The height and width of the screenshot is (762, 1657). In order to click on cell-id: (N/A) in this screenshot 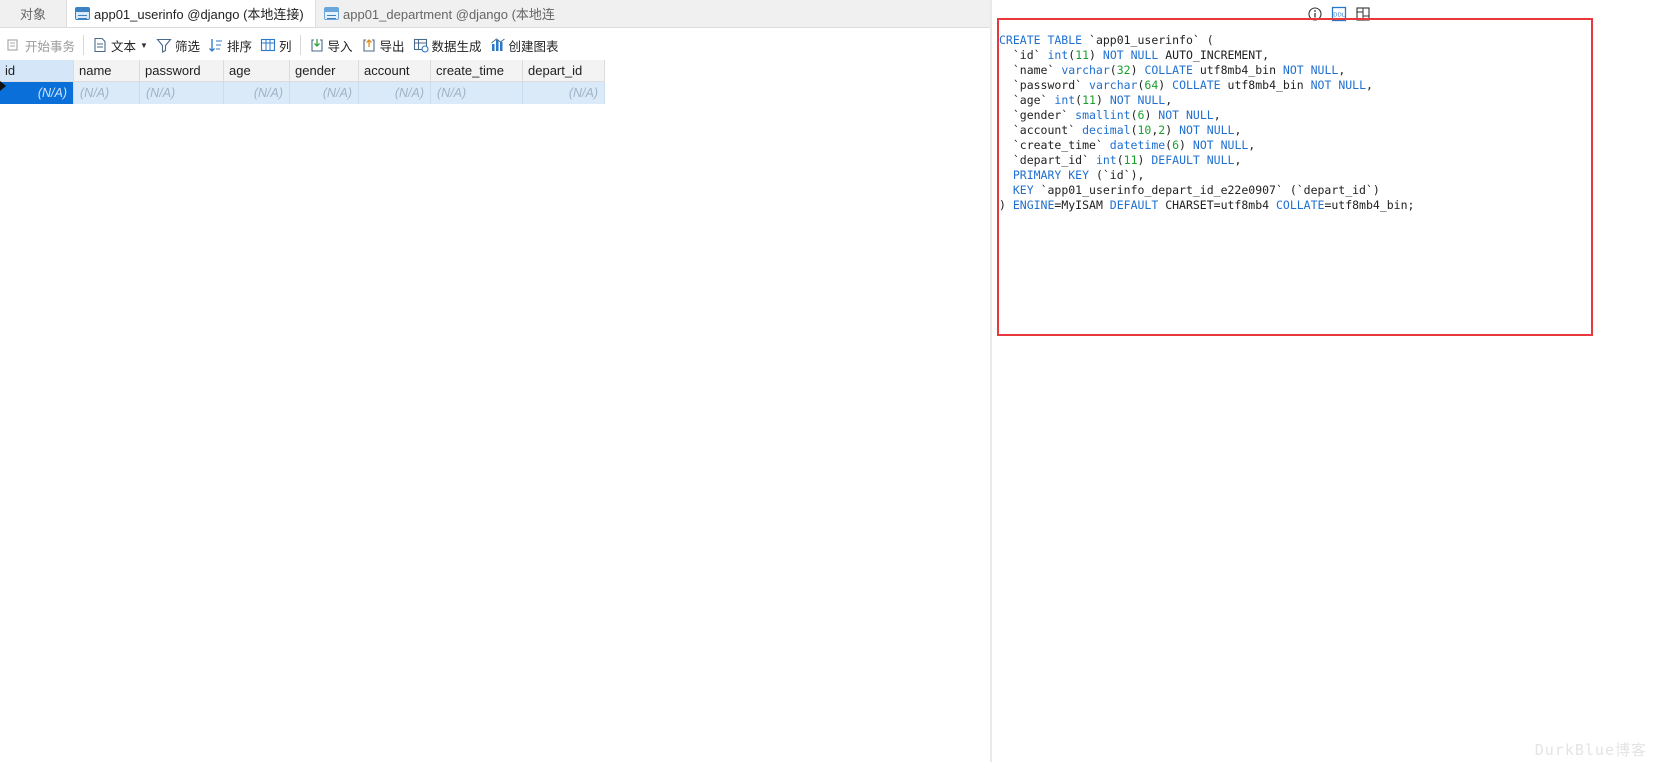, I will do `click(37, 93)`.